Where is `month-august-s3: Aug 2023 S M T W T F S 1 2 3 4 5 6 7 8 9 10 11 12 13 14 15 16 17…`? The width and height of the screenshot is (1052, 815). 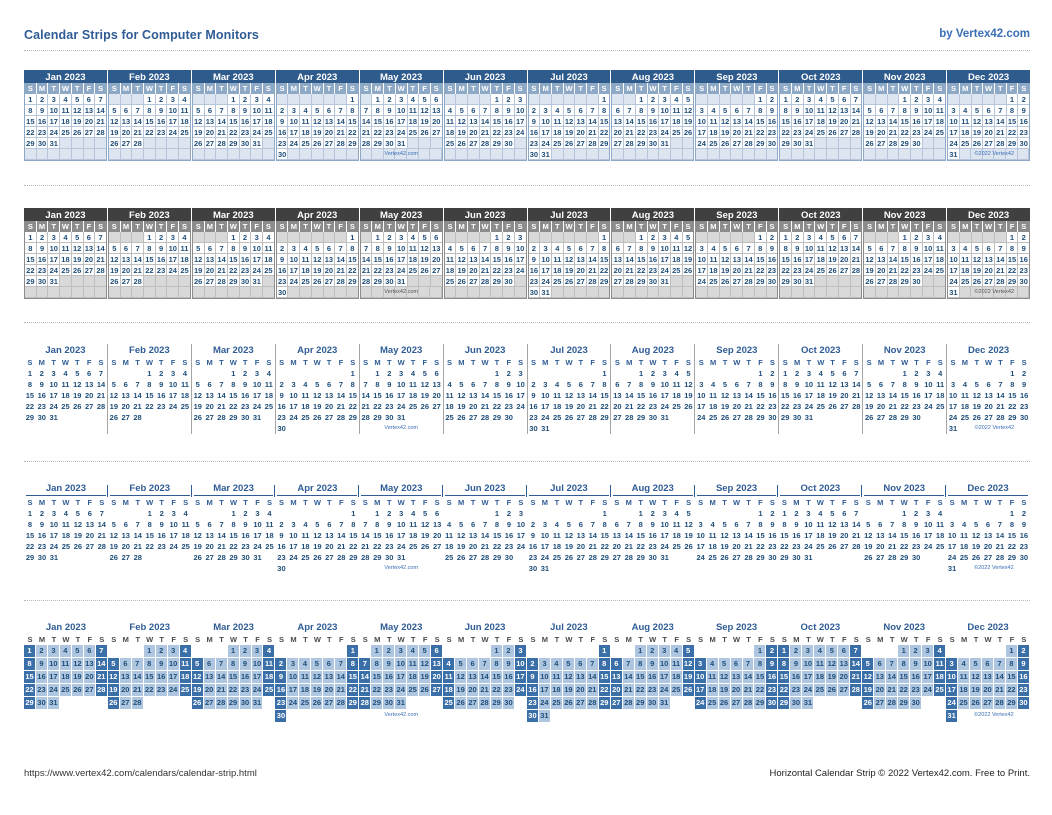 month-august-s3: Aug 2023 S M T W T F S 1 2 3 4 5 6 7 8 9 10 11 12 13 14 15 16 17… is located at coordinates (653, 389).